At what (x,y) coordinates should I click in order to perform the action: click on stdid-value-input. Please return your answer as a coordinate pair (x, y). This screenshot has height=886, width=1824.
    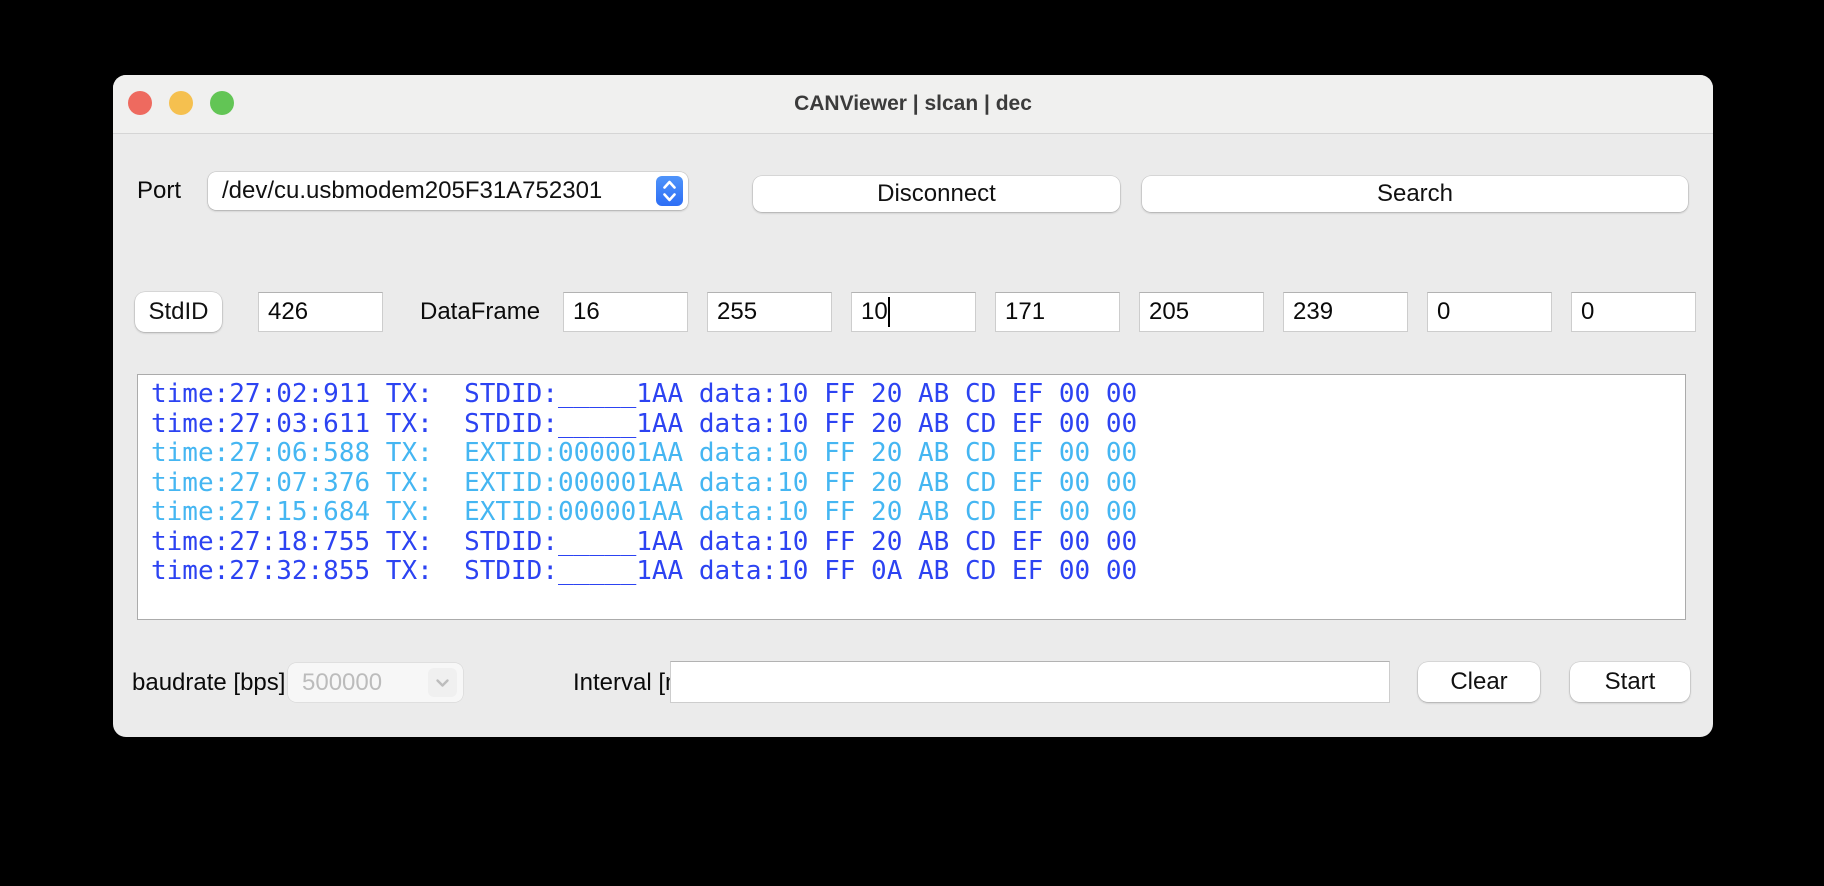
    Looking at the image, I should click on (320, 312).